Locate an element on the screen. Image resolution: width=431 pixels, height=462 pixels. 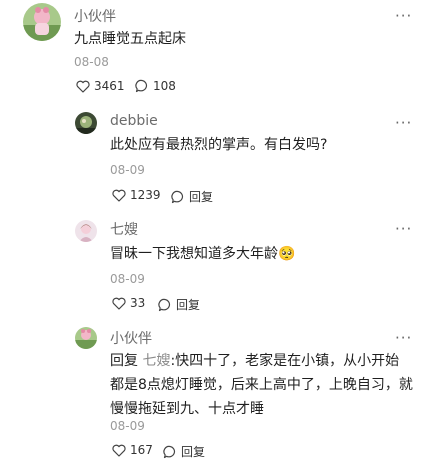
comment-text-line2: 都是8点熄灯睡觉，后来上高中了，上晚自习，就 is located at coordinates (261, 385).